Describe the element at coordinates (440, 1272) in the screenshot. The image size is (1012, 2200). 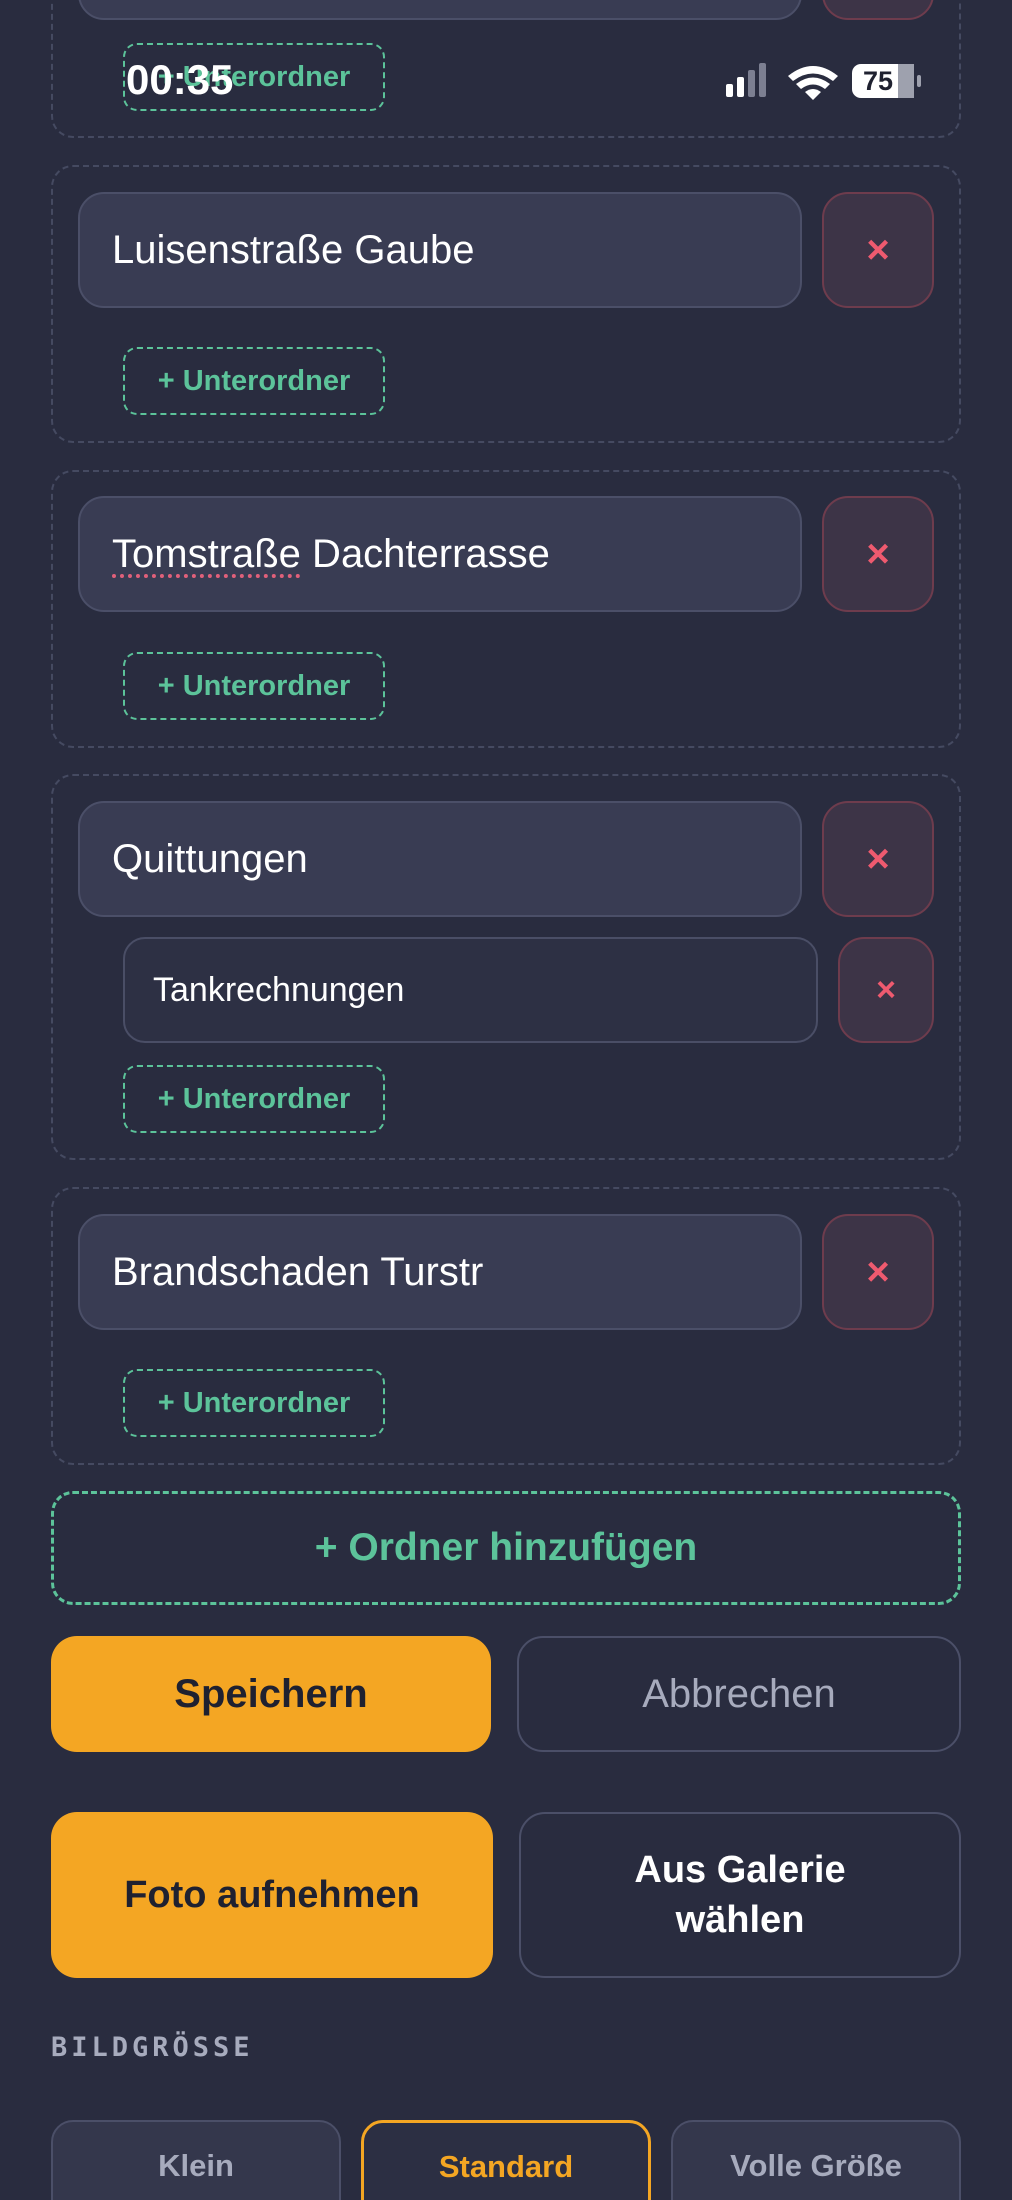
I see `folder-name-input: Brandschaden Turstr` at that location.